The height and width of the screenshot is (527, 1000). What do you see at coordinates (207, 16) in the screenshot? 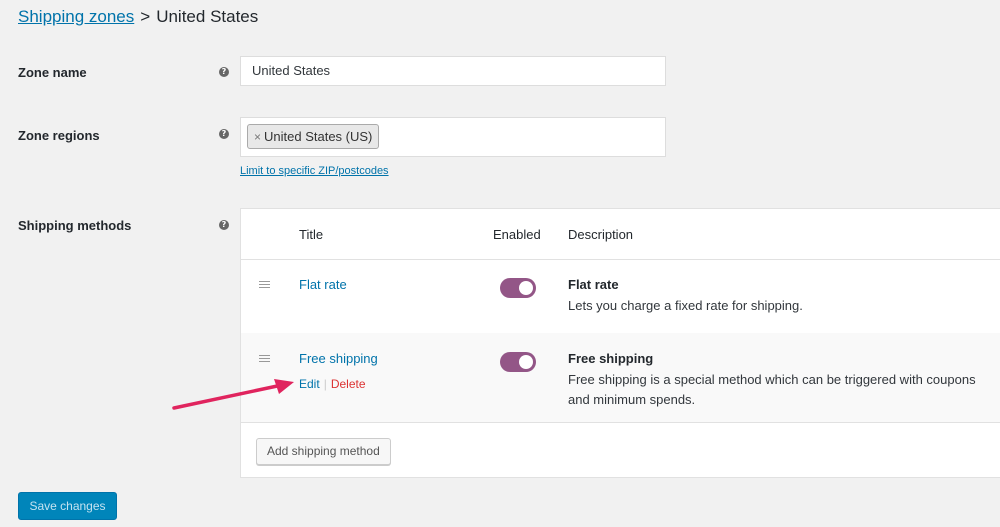
I see `breadcrumb-current: United States` at bounding box center [207, 16].